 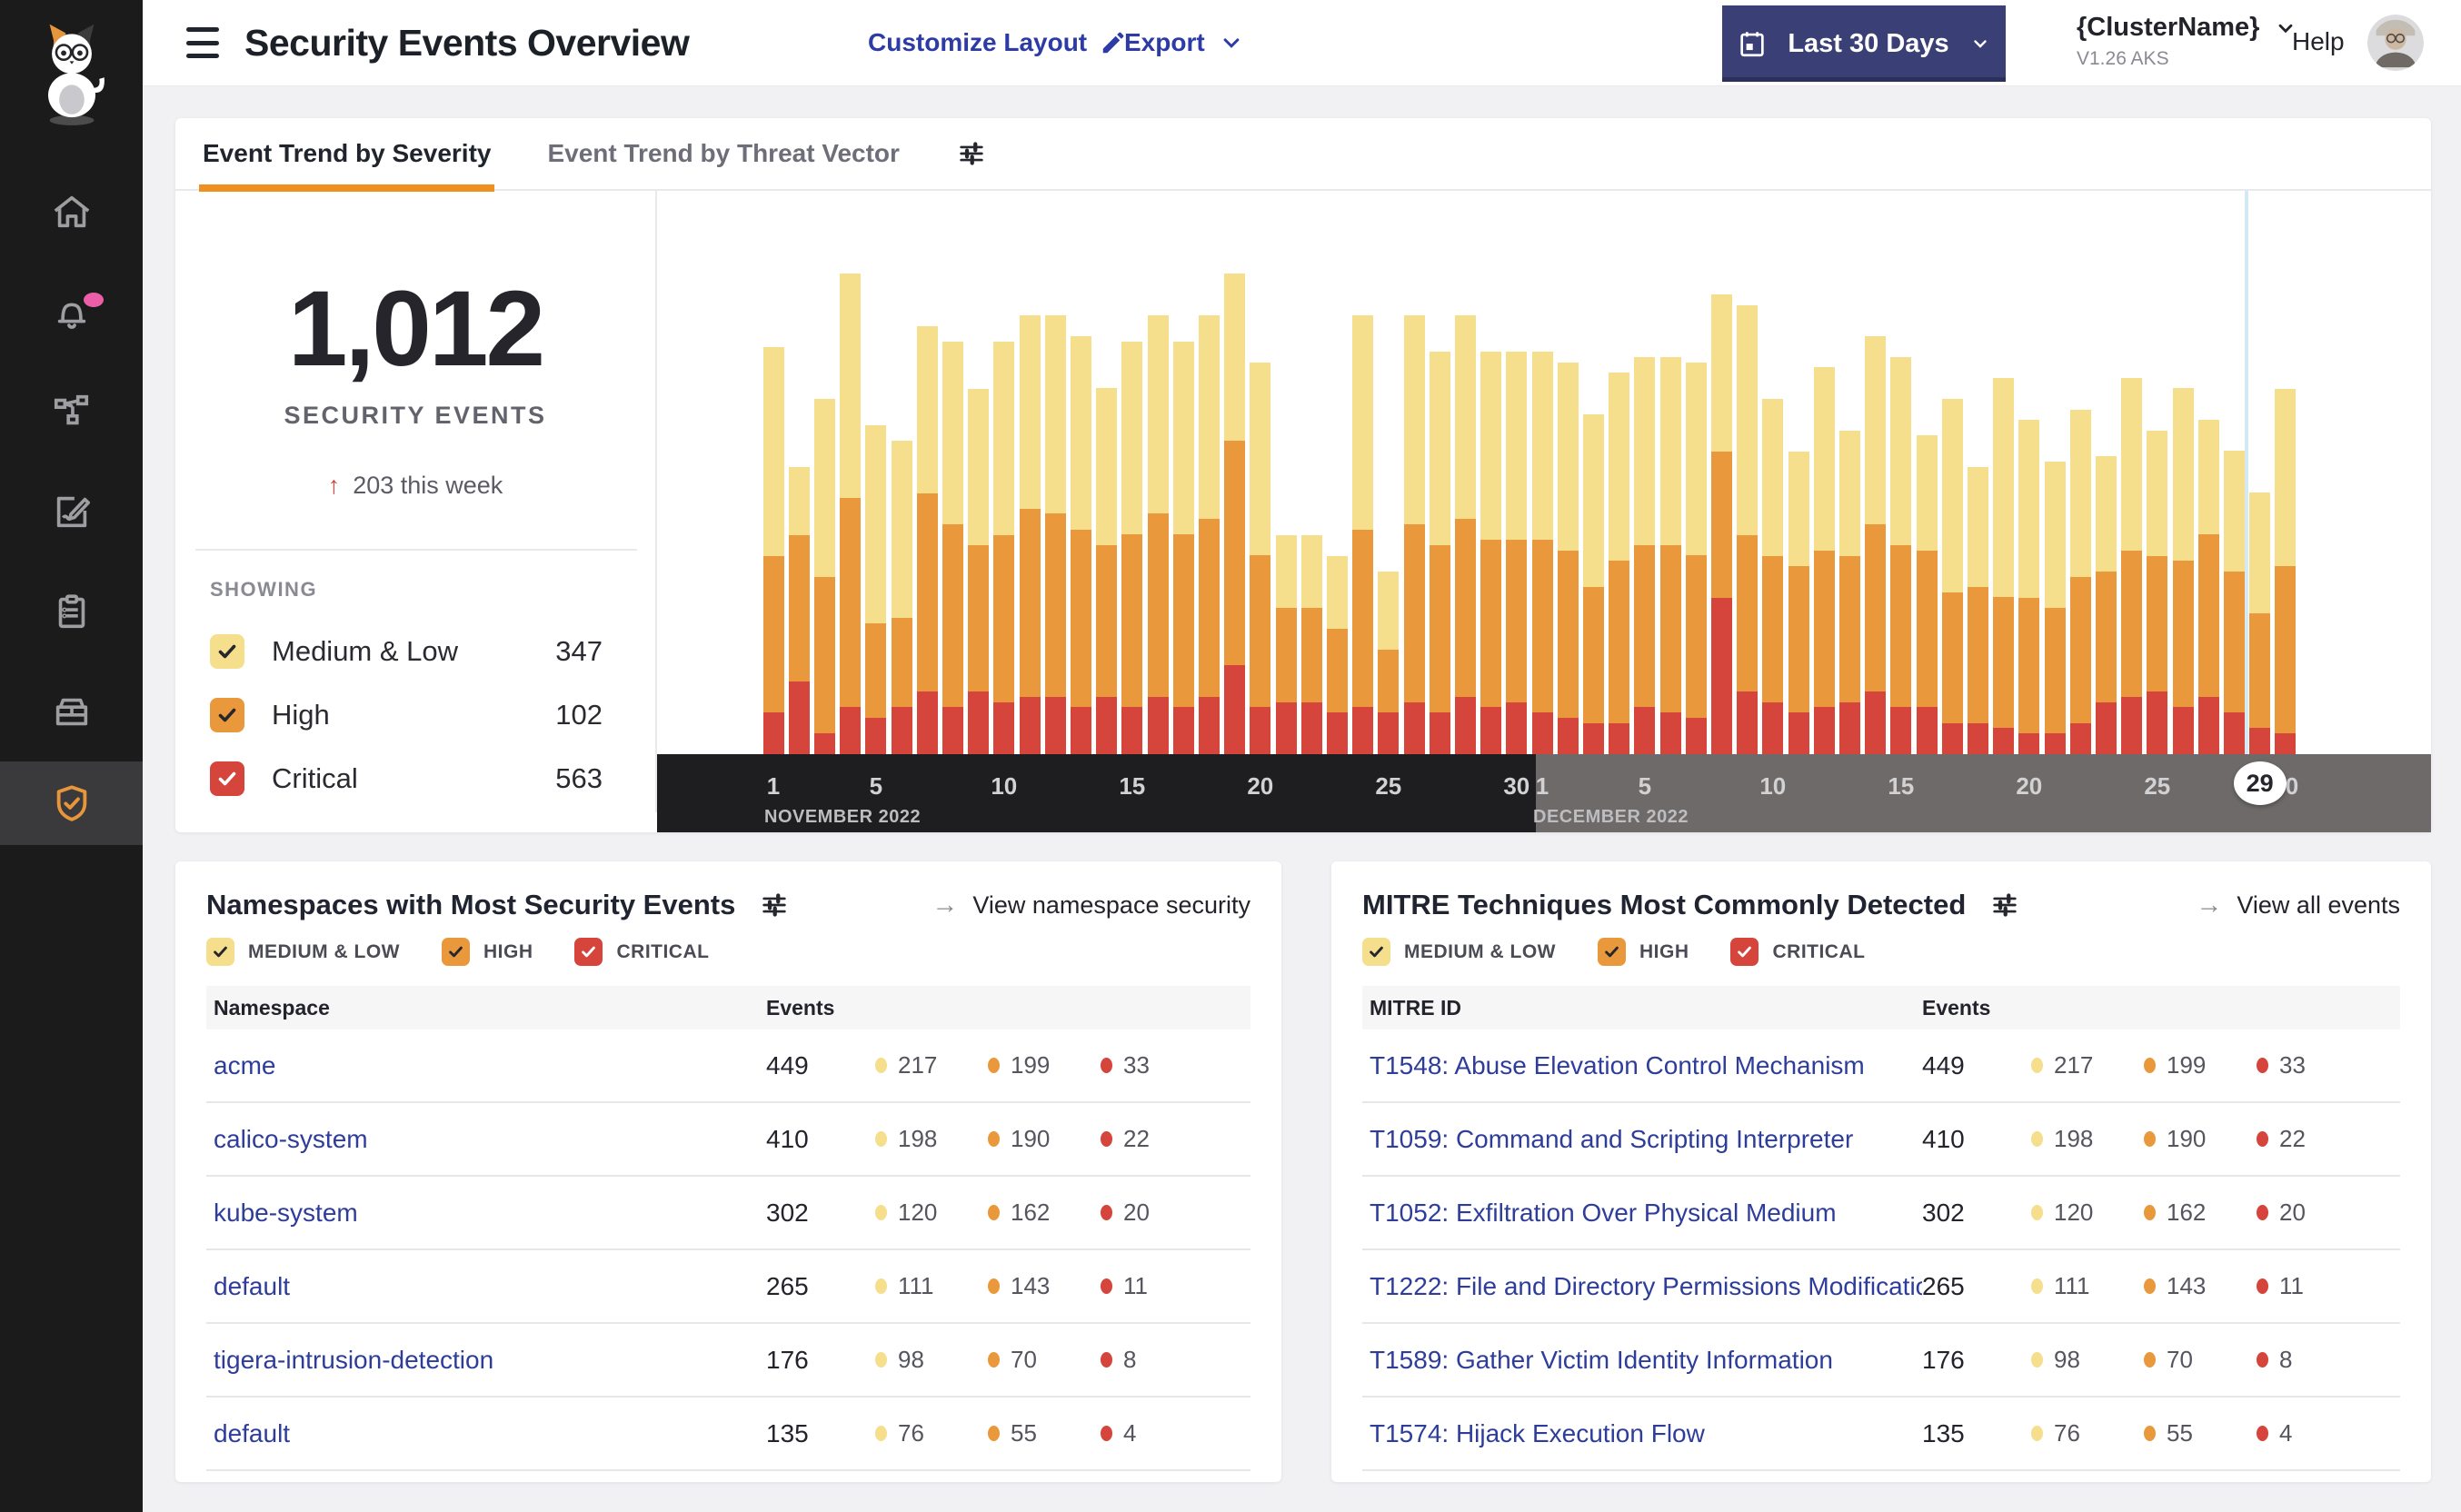 I want to click on namespace-link: acme, so click(x=490, y=1065).